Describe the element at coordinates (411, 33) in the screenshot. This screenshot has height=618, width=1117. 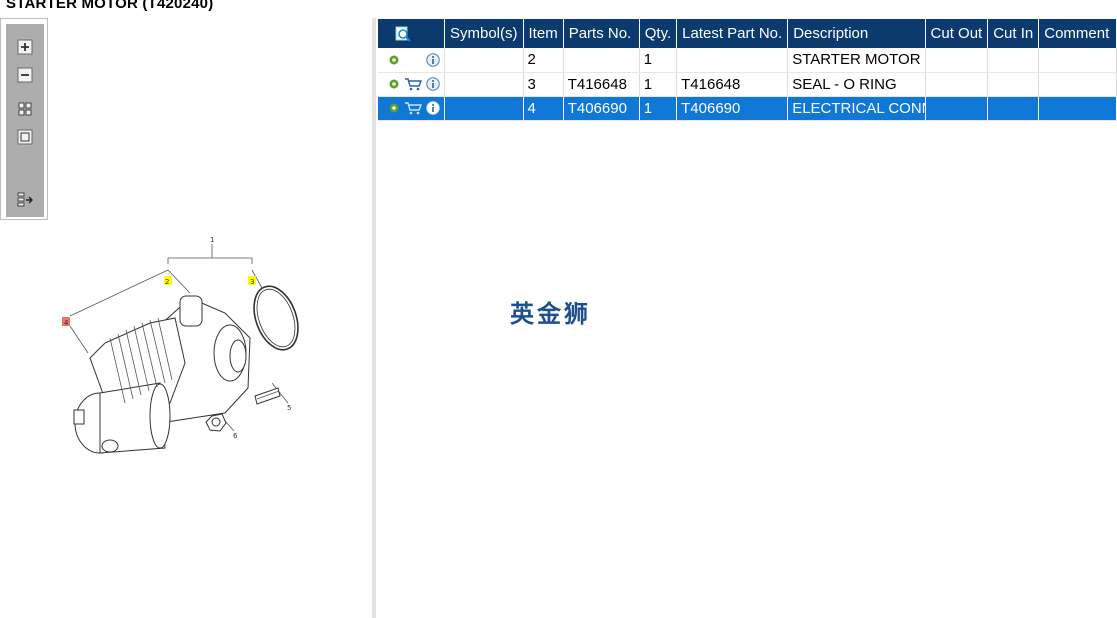
I see `column-preview` at that location.